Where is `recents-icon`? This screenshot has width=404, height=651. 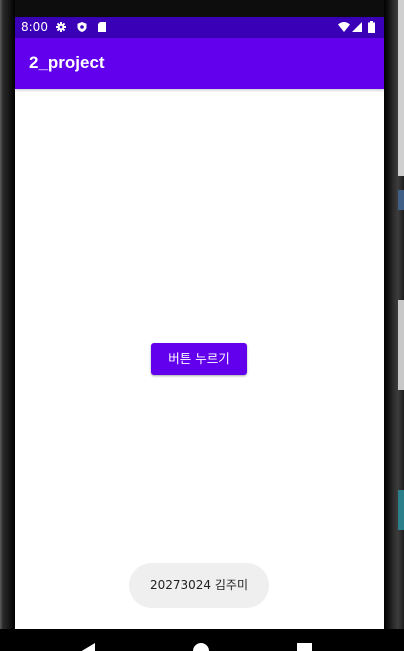 recents-icon is located at coordinates (304, 647).